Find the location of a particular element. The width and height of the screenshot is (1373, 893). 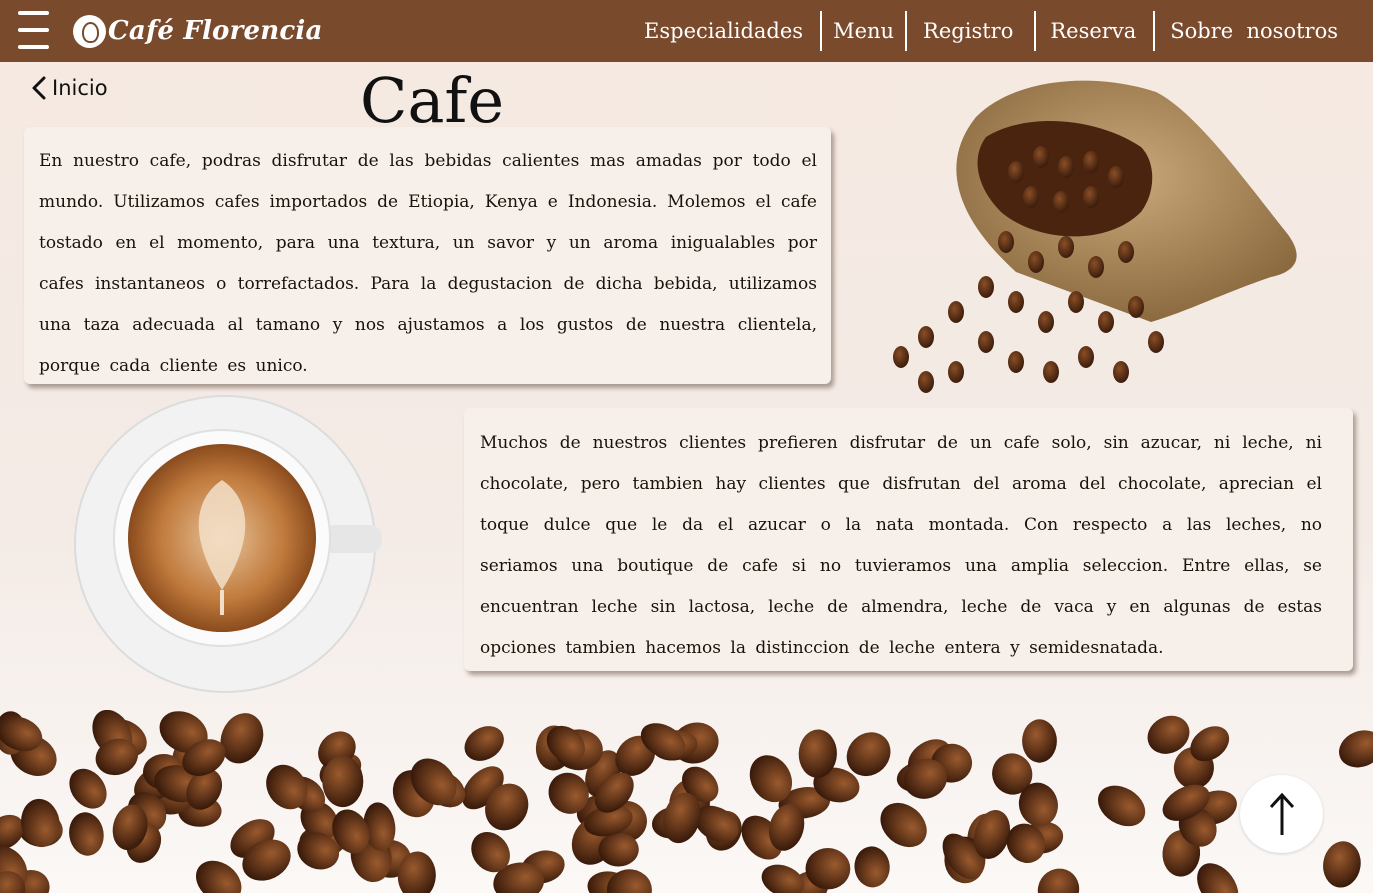

chevron-left-icon is located at coordinates (39, 88).